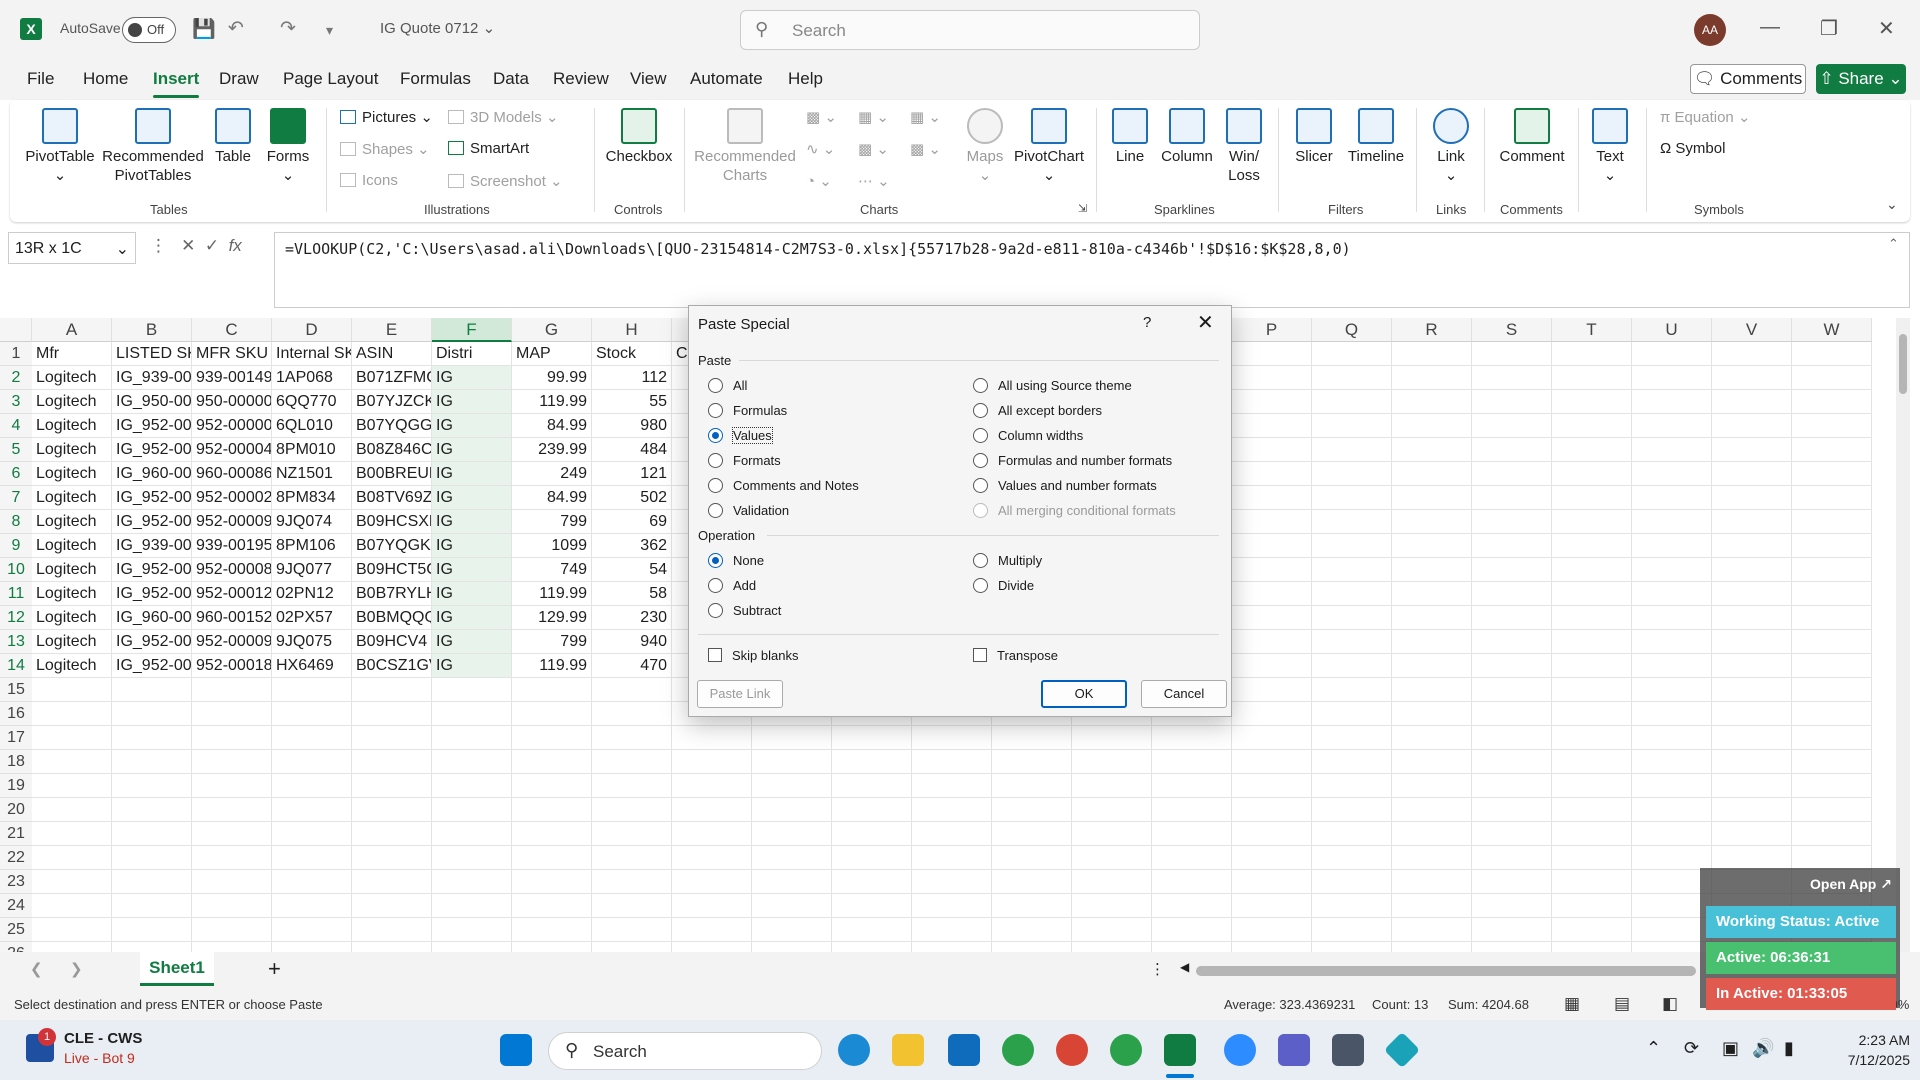 This screenshot has width=1920, height=1080. What do you see at coordinates (1157, 969) in the screenshot?
I see `sheet-options-icon: ⋮` at bounding box center [1157, 969].